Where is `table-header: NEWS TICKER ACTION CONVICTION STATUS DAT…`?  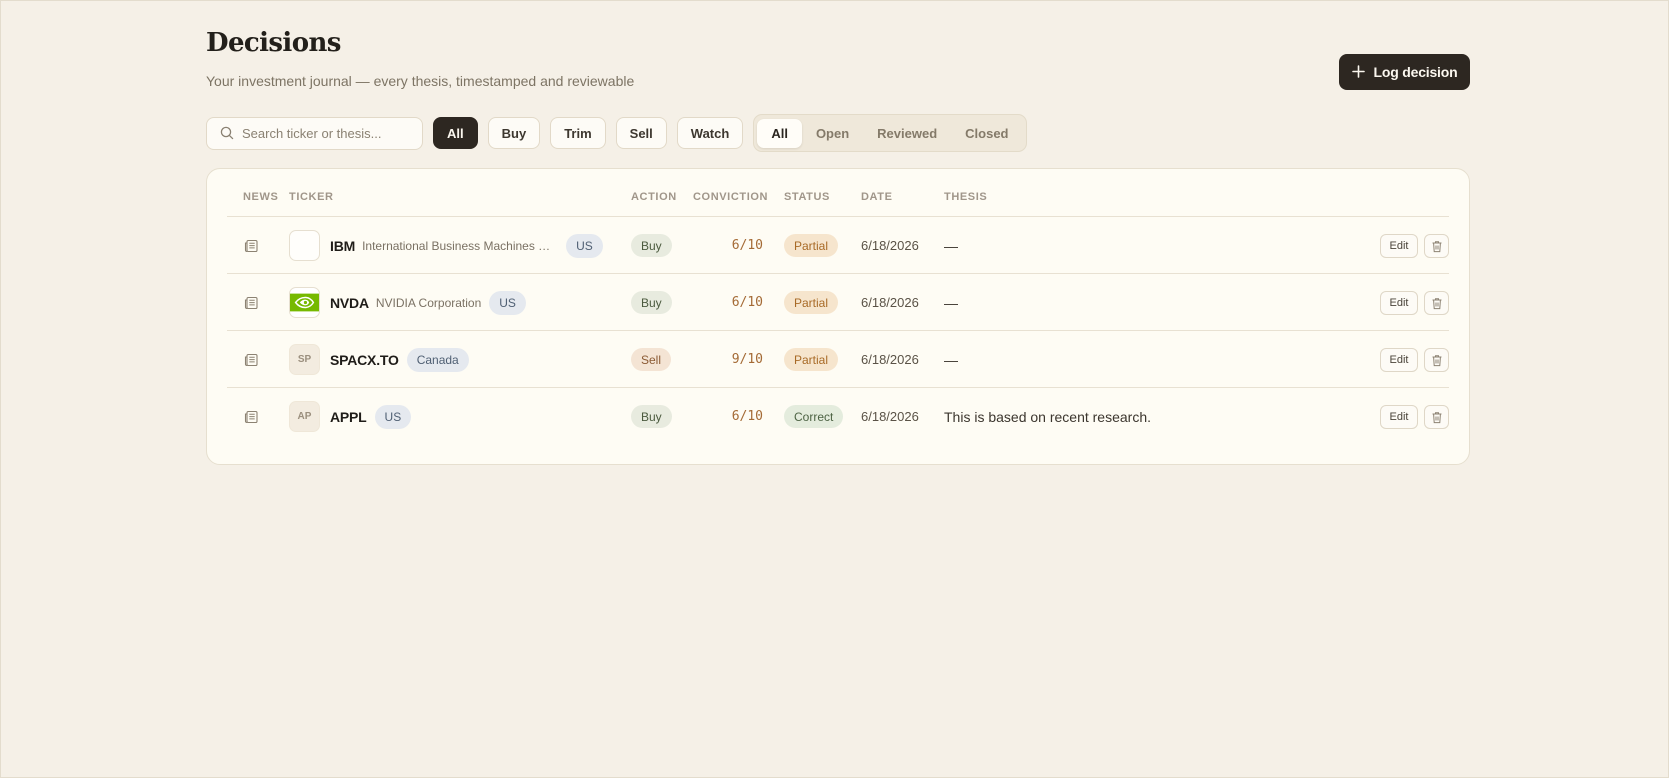 table-header: NEWS TICKER ACTION CONVICTION STATUS DAT… is located at coordinates (838, 193).